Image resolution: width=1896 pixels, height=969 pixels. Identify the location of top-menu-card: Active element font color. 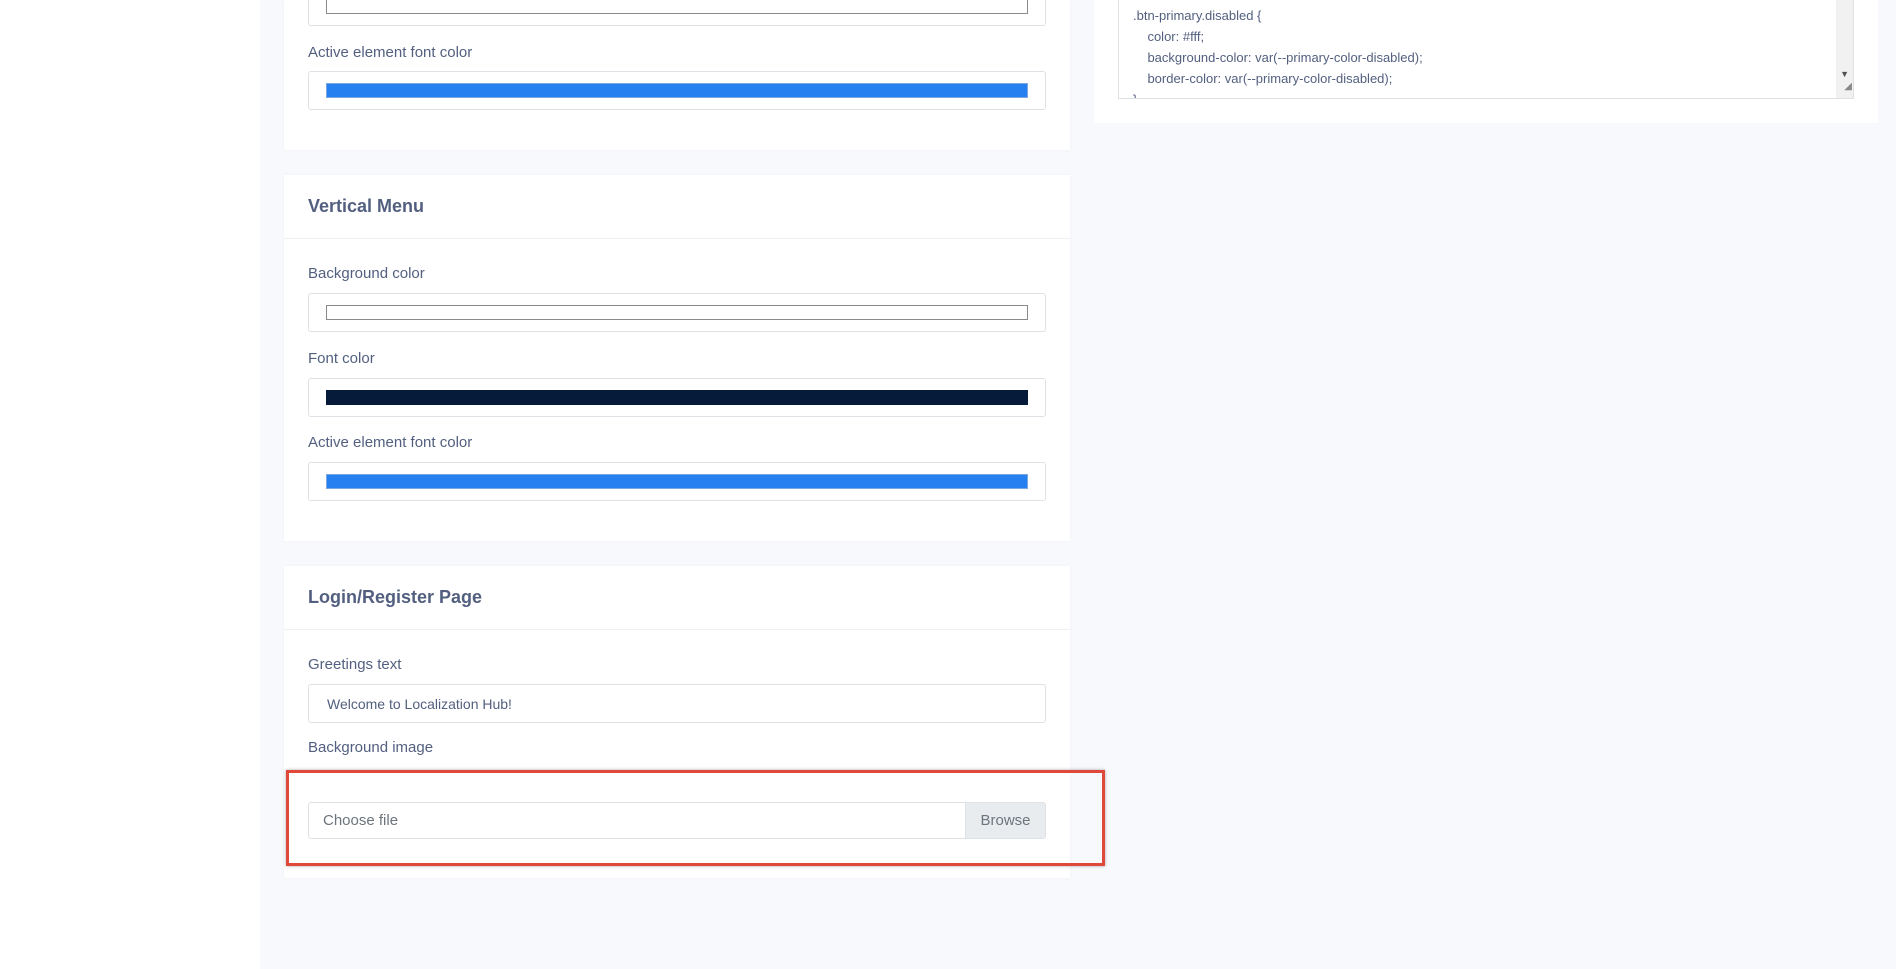
(677, 75).